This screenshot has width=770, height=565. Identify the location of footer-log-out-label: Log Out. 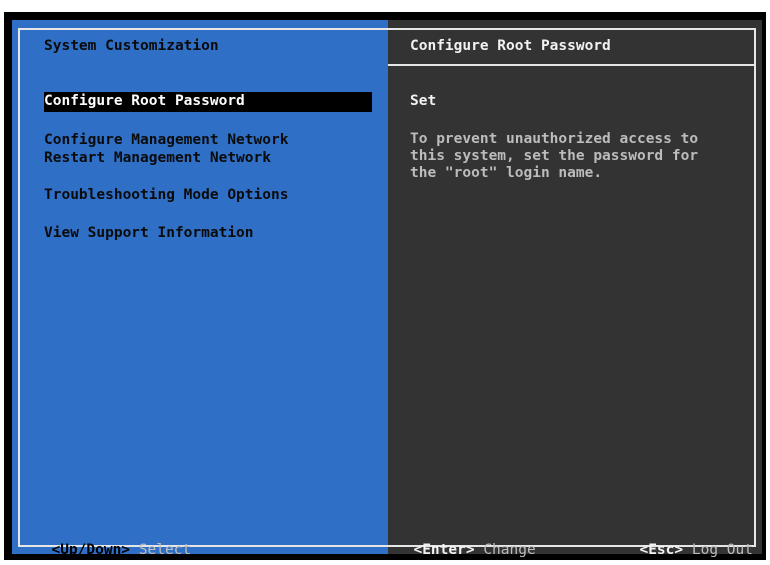
(722, 550).